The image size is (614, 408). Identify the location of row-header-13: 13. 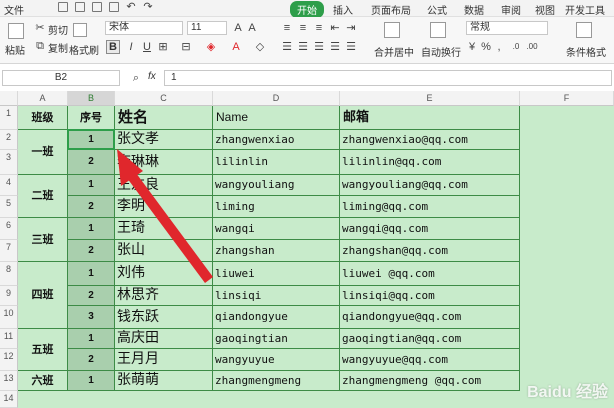
(9, 381).